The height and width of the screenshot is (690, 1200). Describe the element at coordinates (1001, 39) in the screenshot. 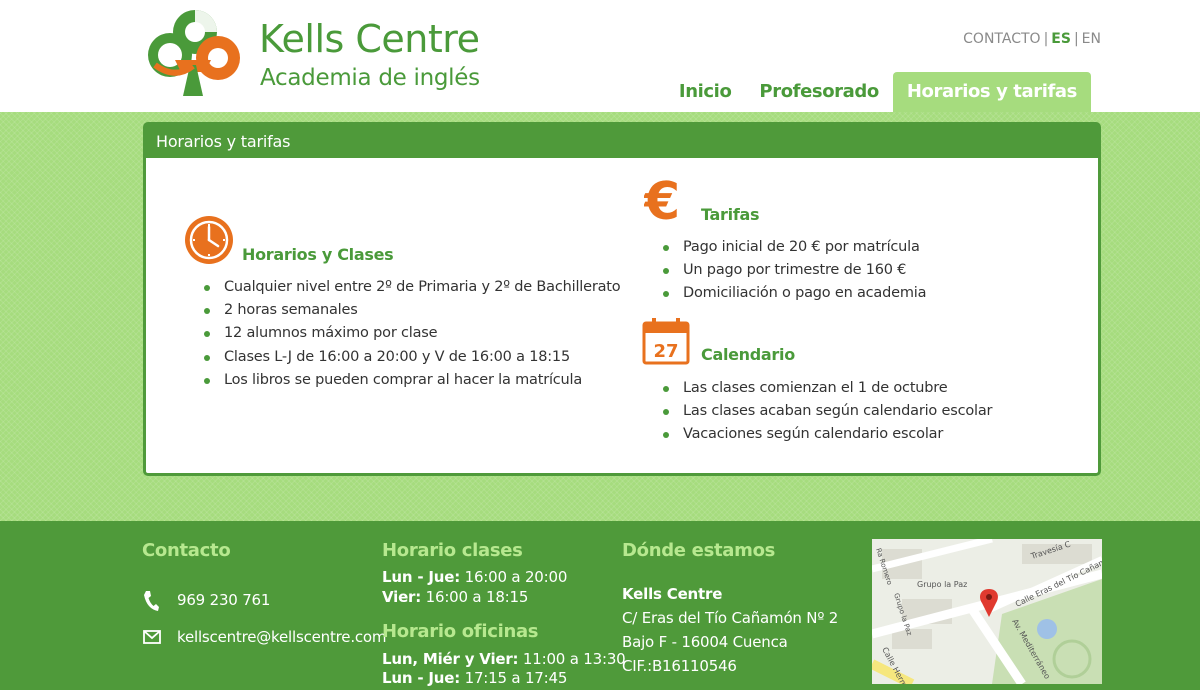

I see `contact-link: CONTACTO` at that location.